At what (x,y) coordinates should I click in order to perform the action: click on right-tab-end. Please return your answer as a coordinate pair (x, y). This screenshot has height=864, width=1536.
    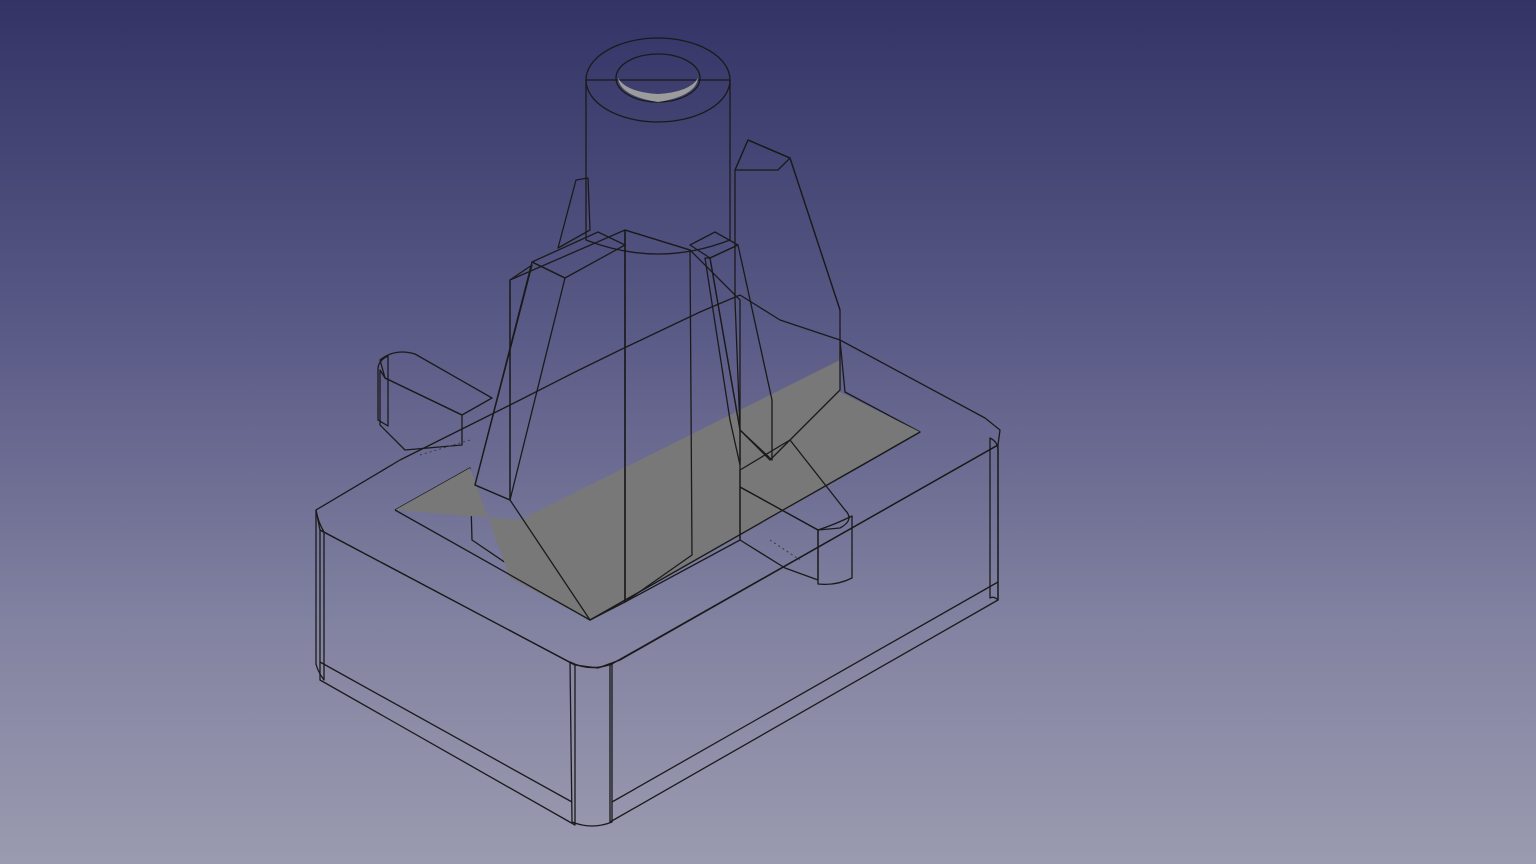
    Looking at the image, I should click on (835, 550).